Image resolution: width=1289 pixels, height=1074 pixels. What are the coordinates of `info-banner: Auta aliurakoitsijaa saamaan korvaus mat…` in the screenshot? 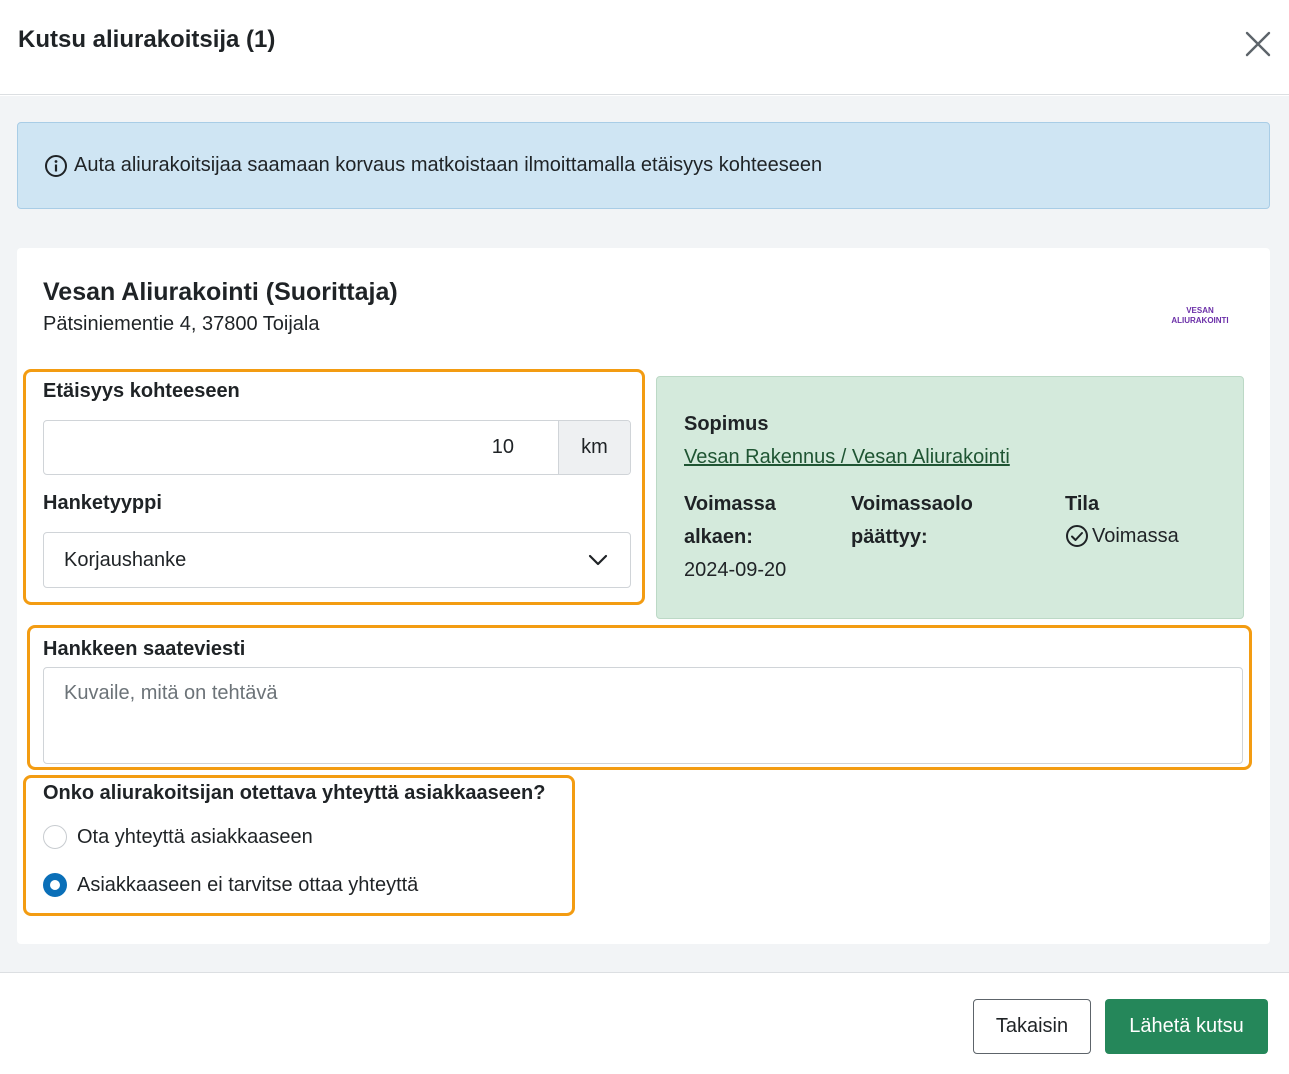 It's located at (643, 165).